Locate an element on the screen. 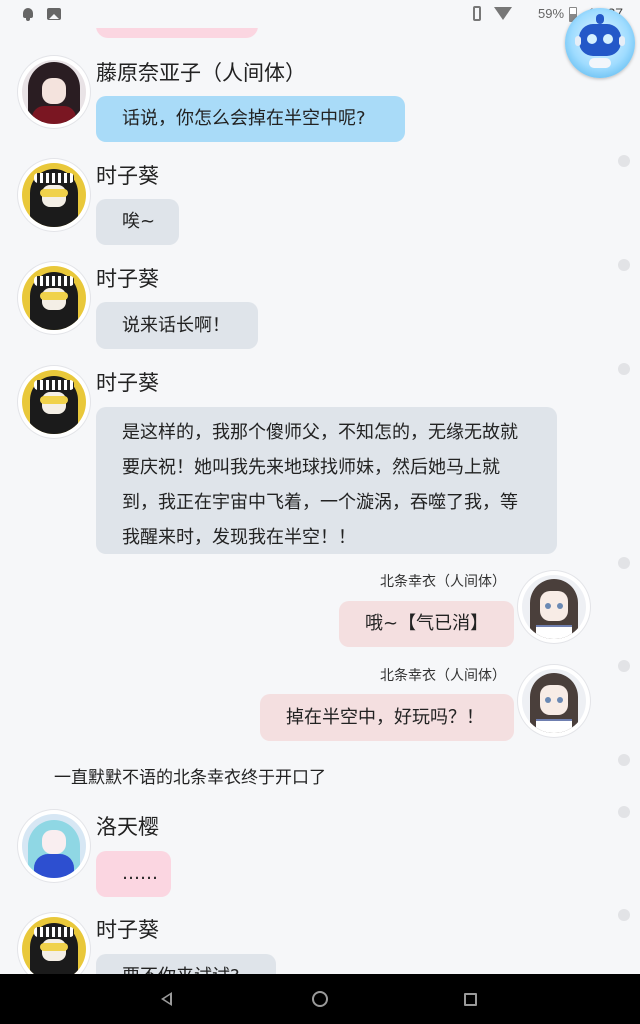 The image size is (640, 1024). home-icon is located at coordinates (320, 999).